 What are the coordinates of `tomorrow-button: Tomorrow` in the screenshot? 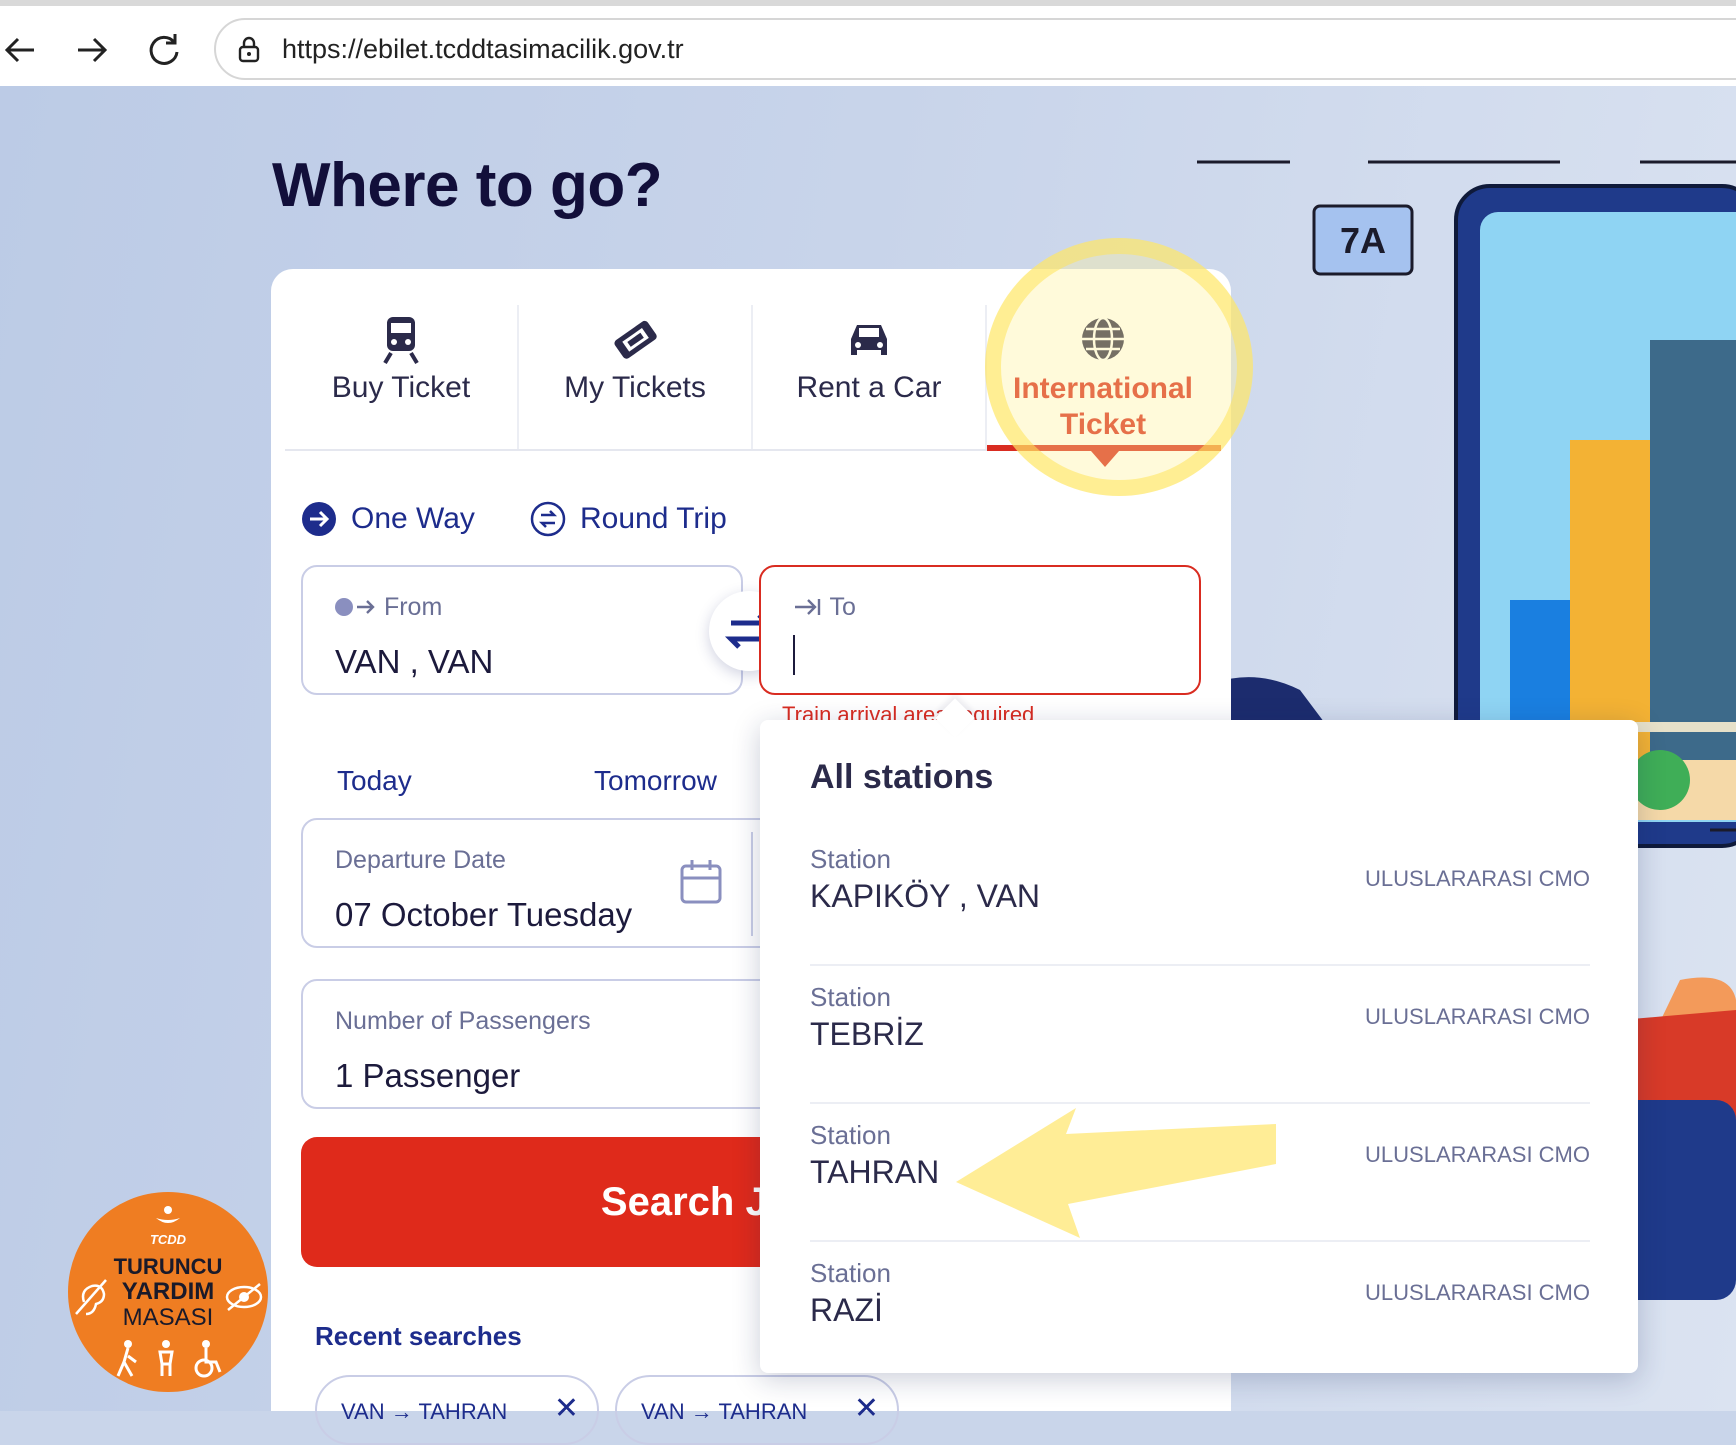 It's located at (655, 781).